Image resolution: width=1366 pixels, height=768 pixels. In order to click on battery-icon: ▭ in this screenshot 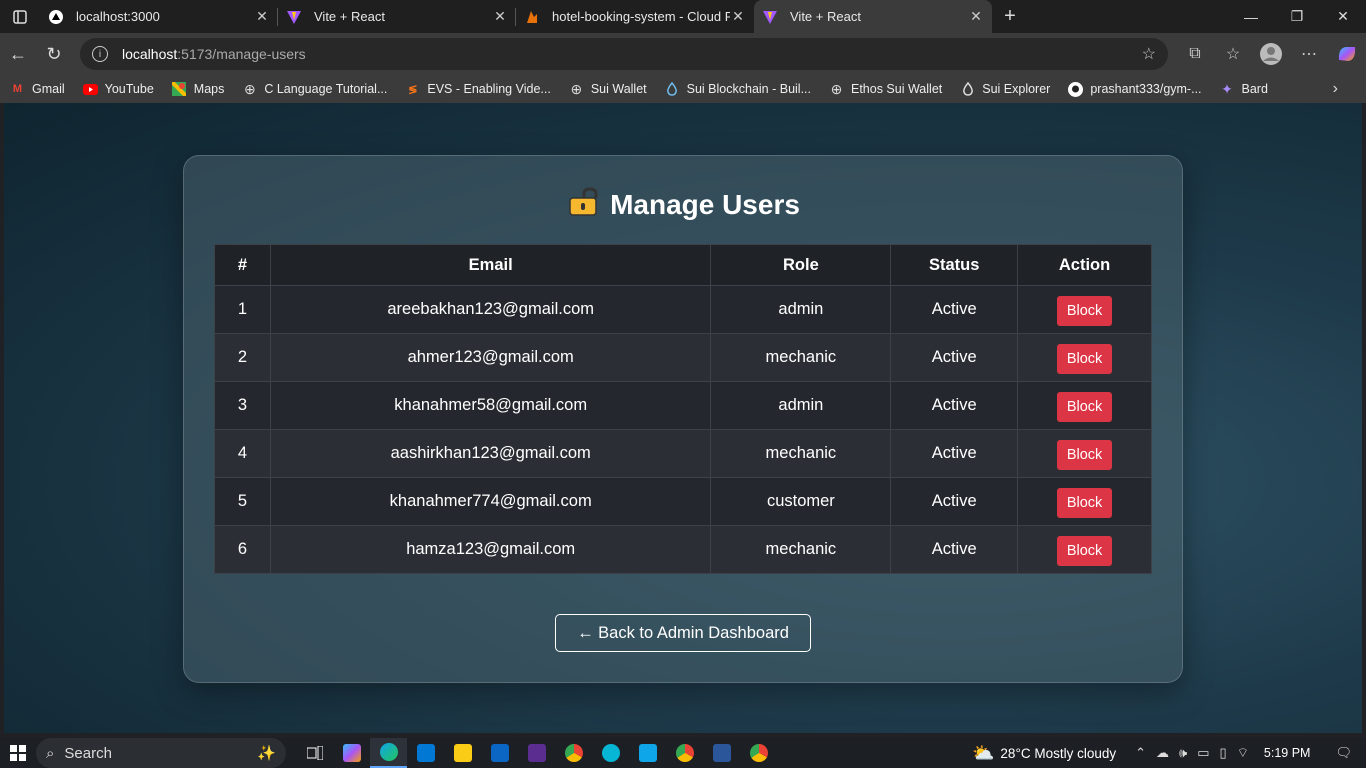, I will do `click(1203, 753)`.